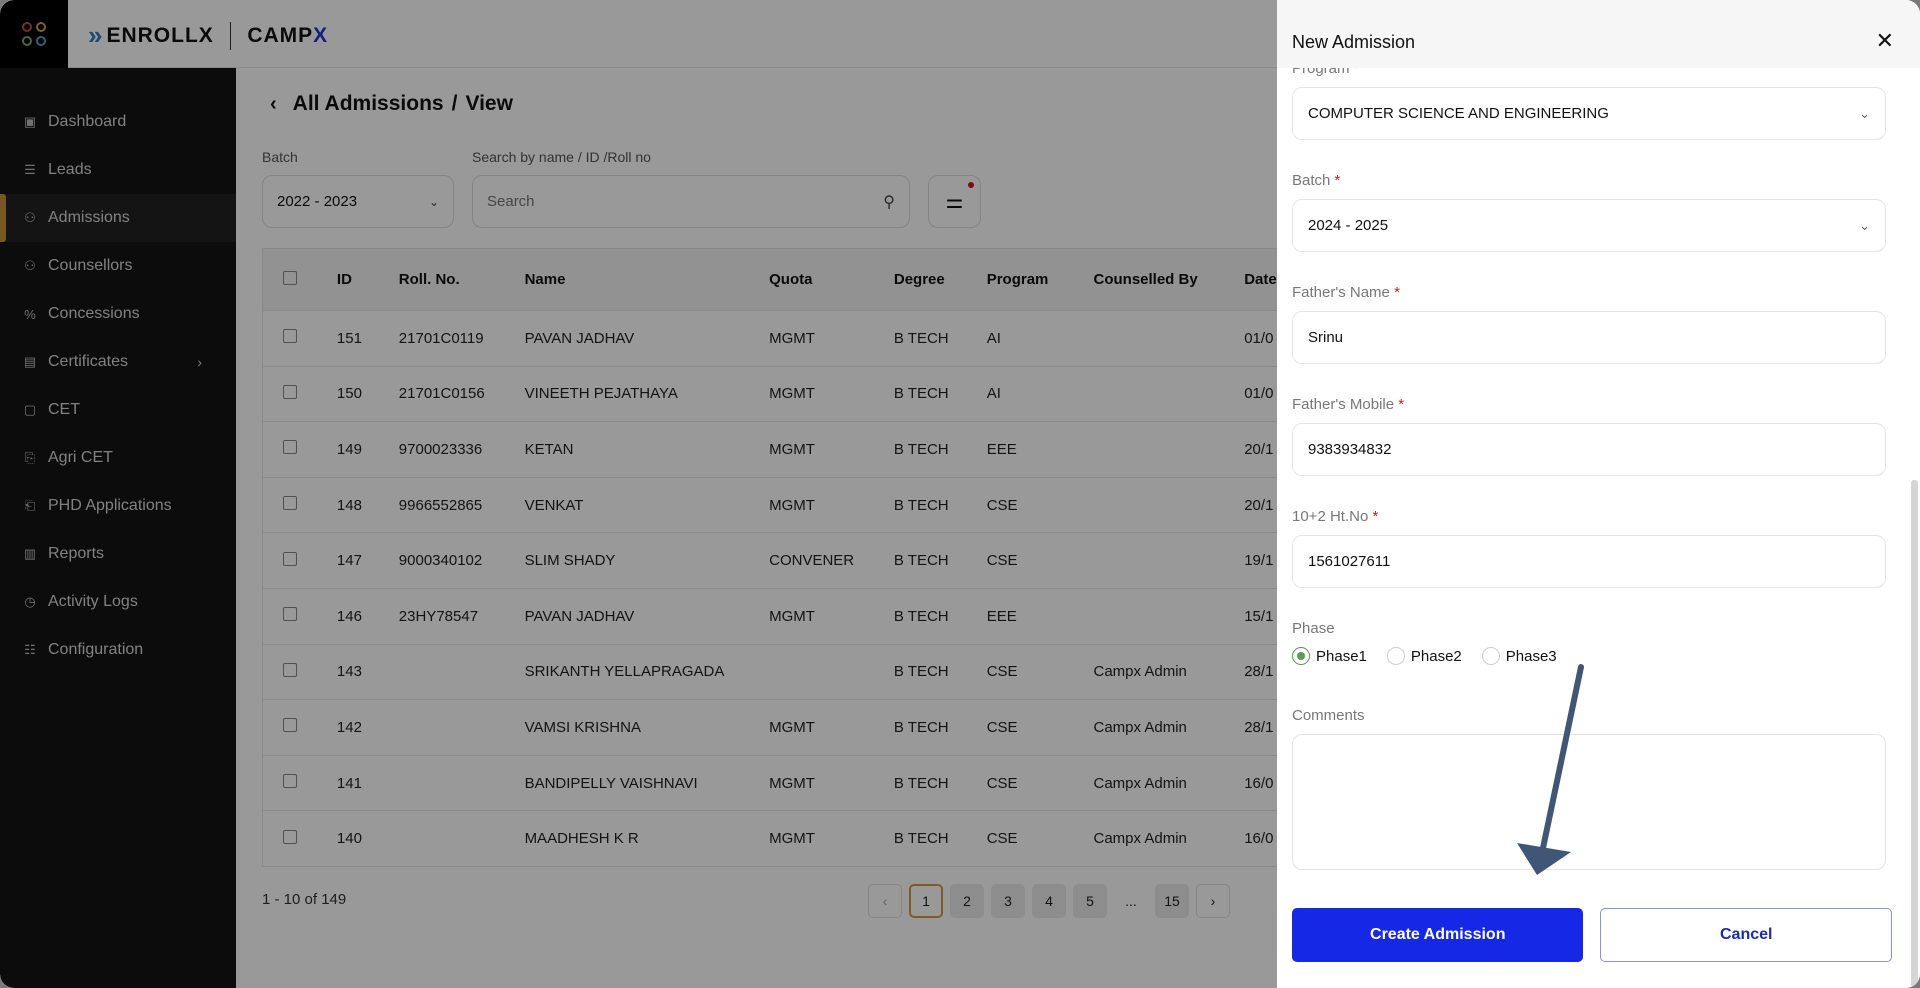 The width and height of the screenshot is (1920, 988). I want to click on father-name-input: Srinu, so click(1589, 337).